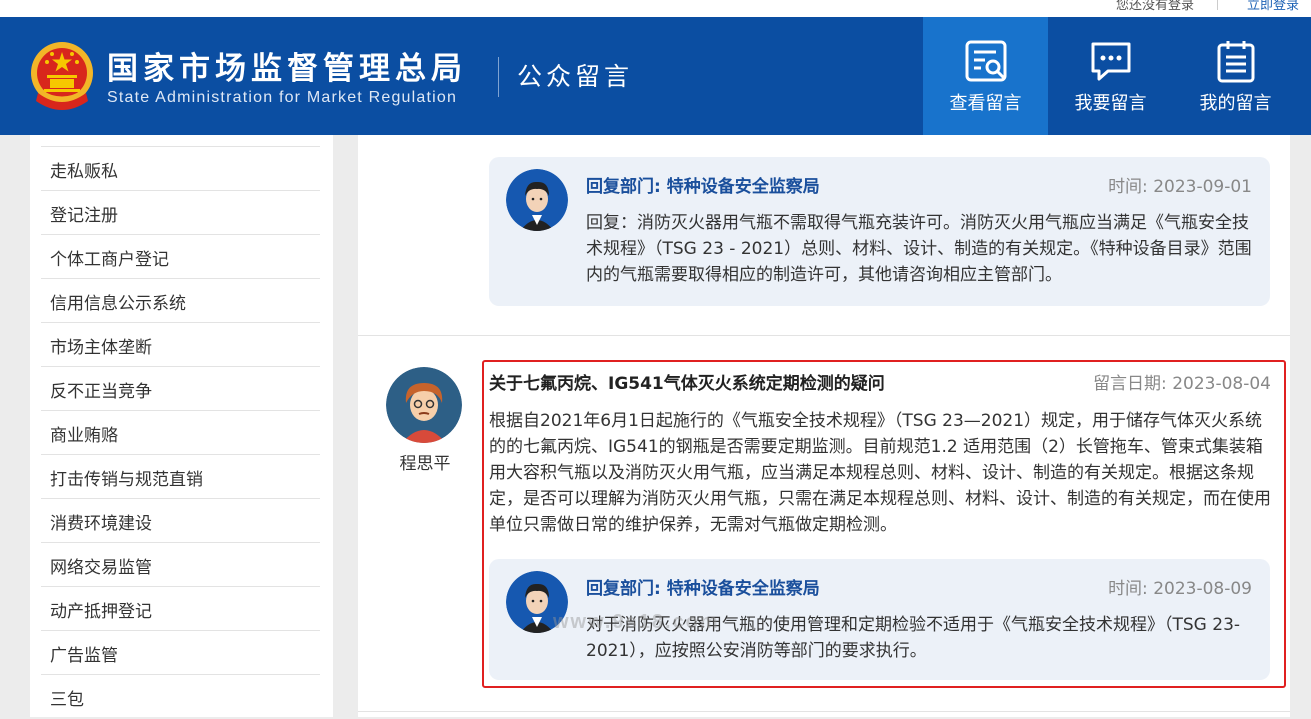  What do you see at coordinates (101, 348) in the screenshot?
I see `sidebar-item-label: 市场主体垄断` at bounding box center [101, 348].